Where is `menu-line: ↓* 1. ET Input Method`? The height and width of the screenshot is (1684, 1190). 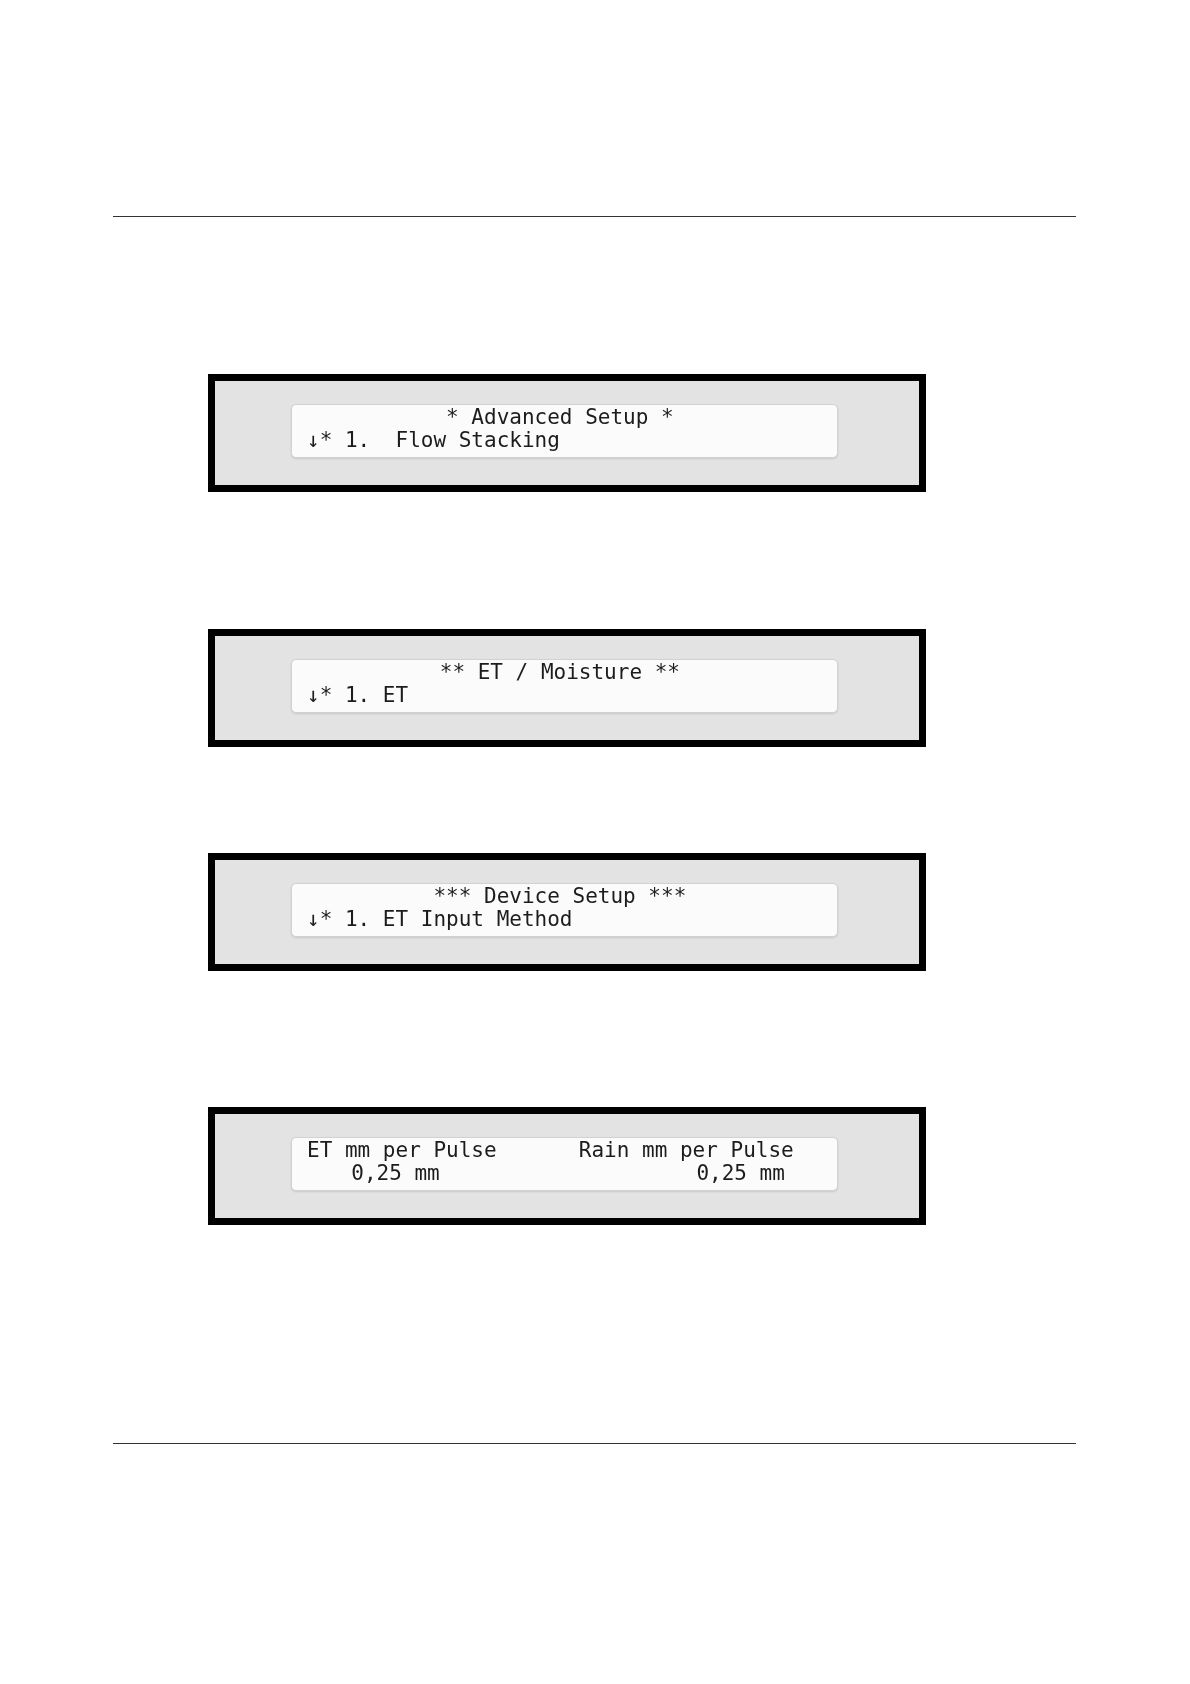
menu-line: ↓* 1. ET Input Method is located at coordinates (440, 919).